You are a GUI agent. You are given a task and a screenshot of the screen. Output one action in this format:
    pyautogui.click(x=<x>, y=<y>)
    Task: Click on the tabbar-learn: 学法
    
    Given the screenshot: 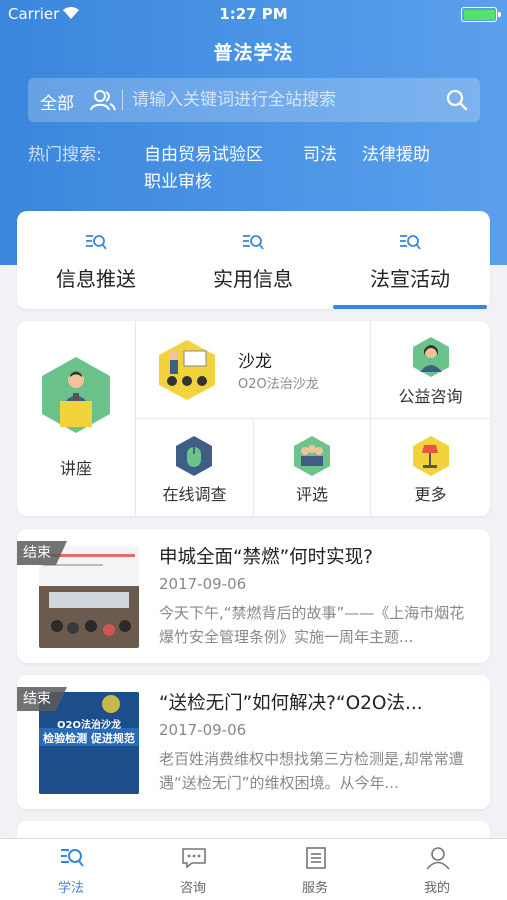 What is the action you would take?
    pyautogui.click(x=71, y=869)
    